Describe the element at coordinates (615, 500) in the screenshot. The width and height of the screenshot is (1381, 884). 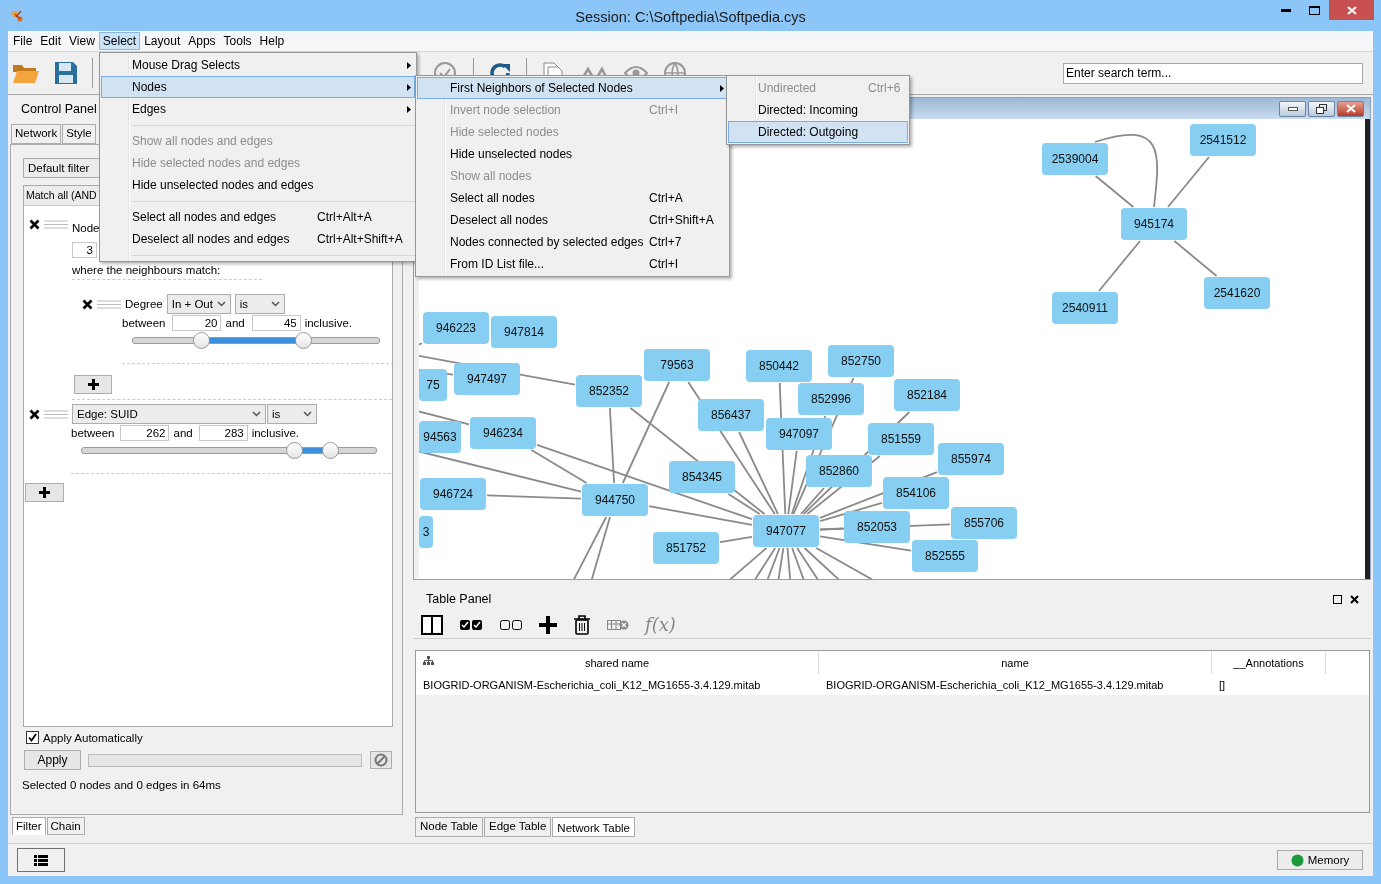
I see `network-node: 944750` at that location.